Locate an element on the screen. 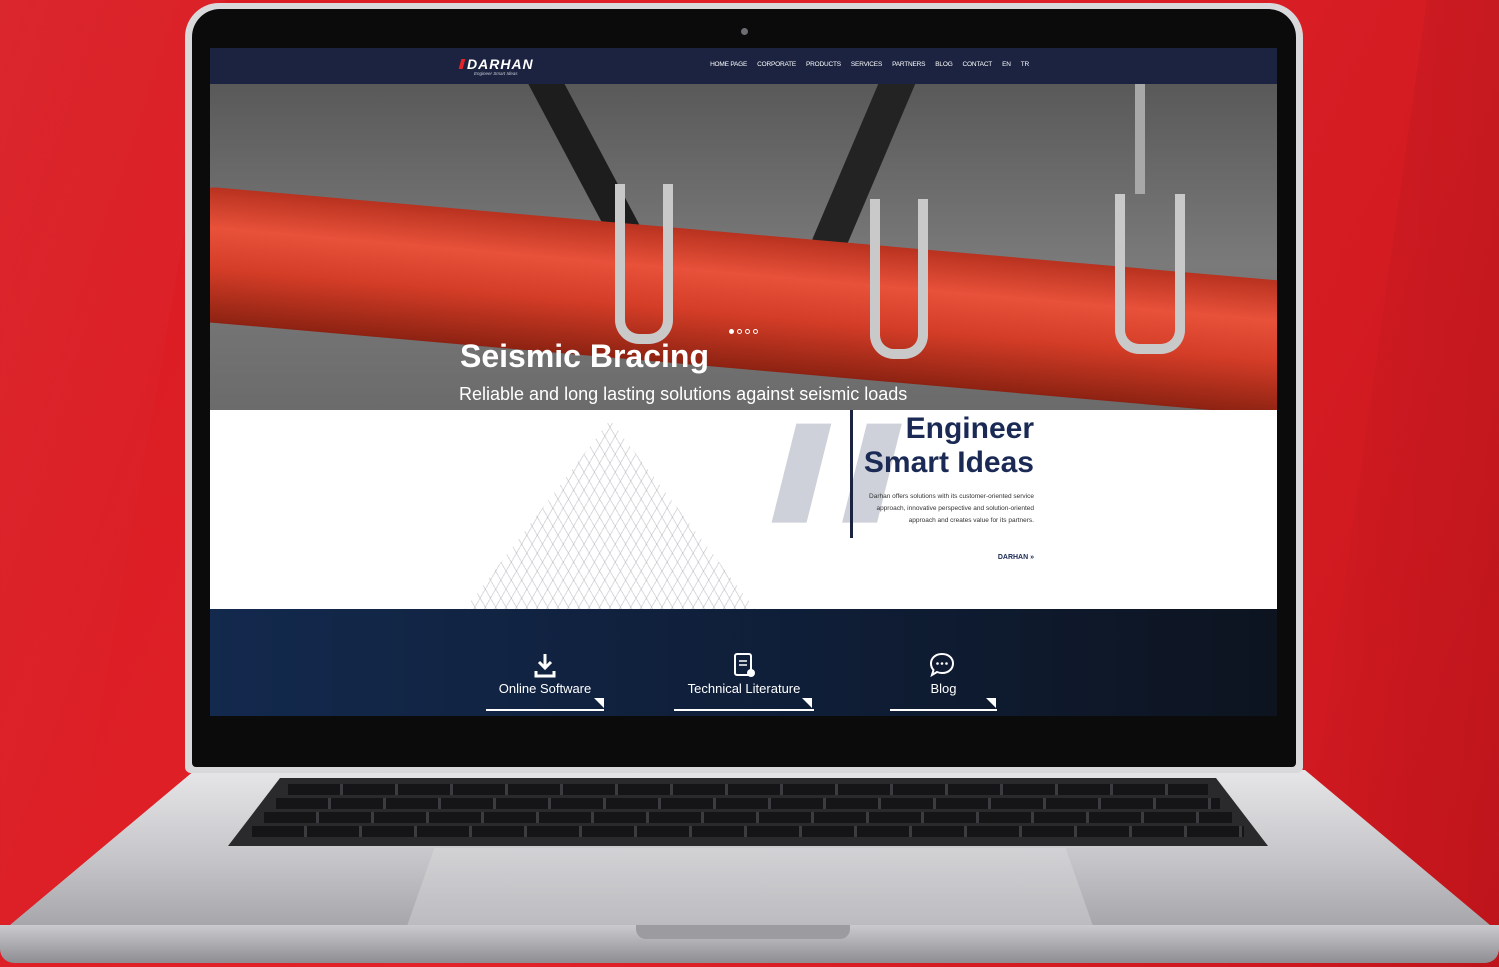 Image resolution: width=1499 pixels, height=967 pixels. about-title-line2: Smart Ideas is located at coordinates (948, 462).